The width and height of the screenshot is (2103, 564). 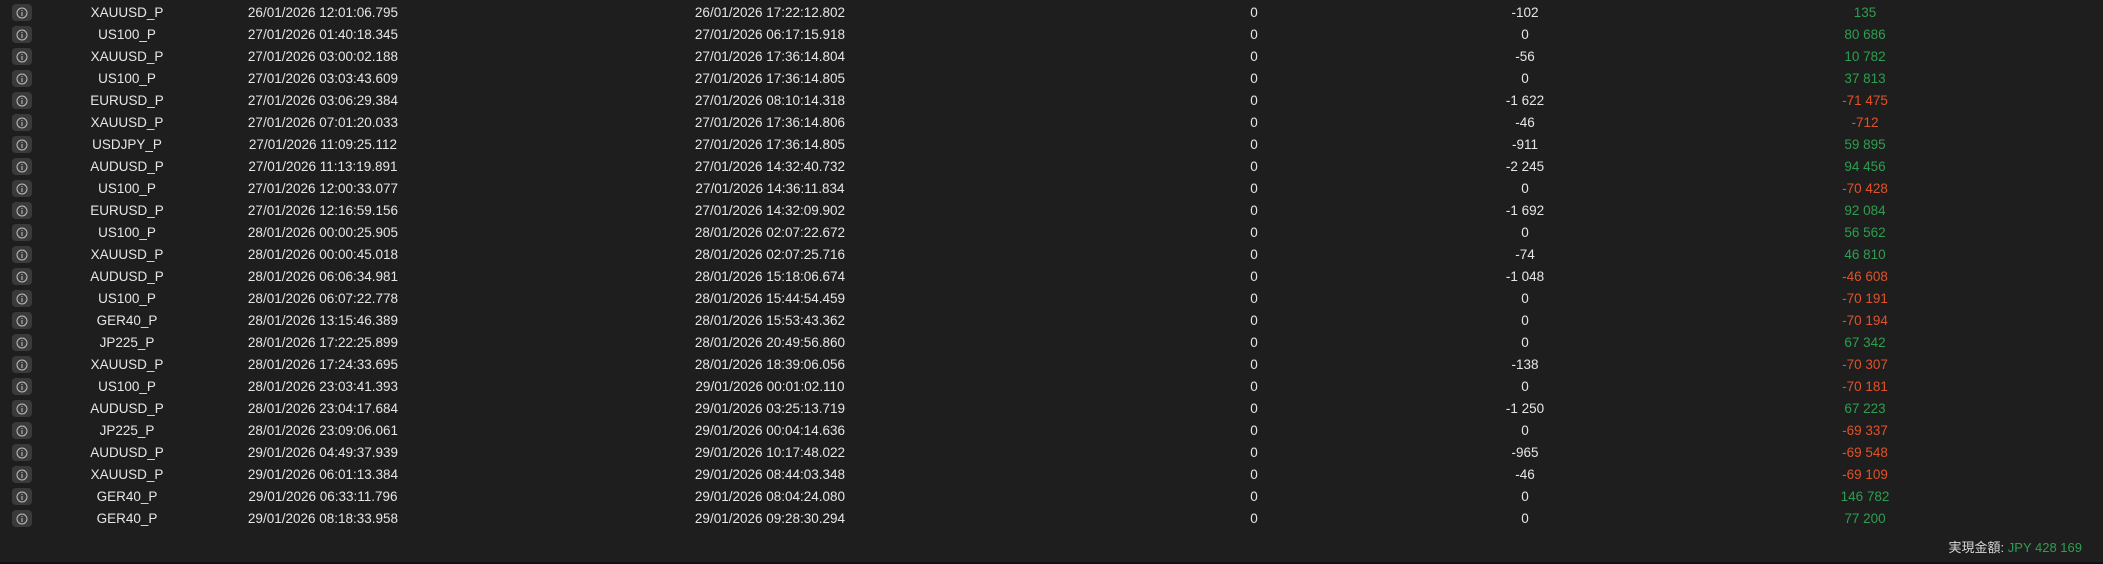 I want to click on commission-cell: -2 245, so click(x=1525, y=166).